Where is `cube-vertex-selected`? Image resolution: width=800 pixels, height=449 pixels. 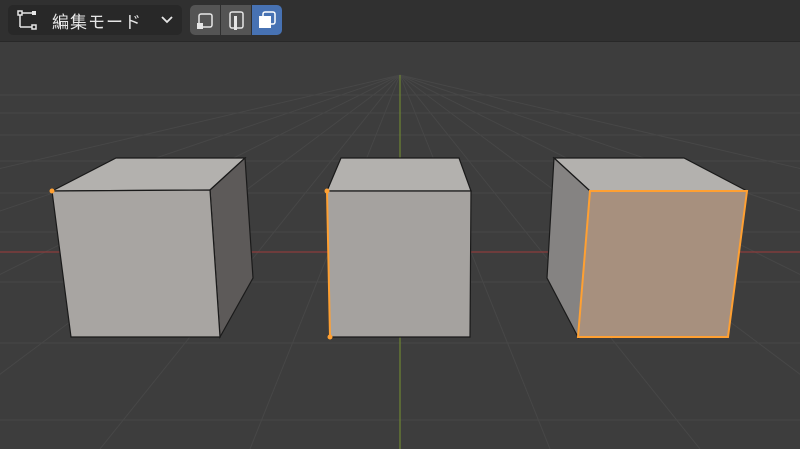
cube-vertex-selected is located at coordinates (151, 248).